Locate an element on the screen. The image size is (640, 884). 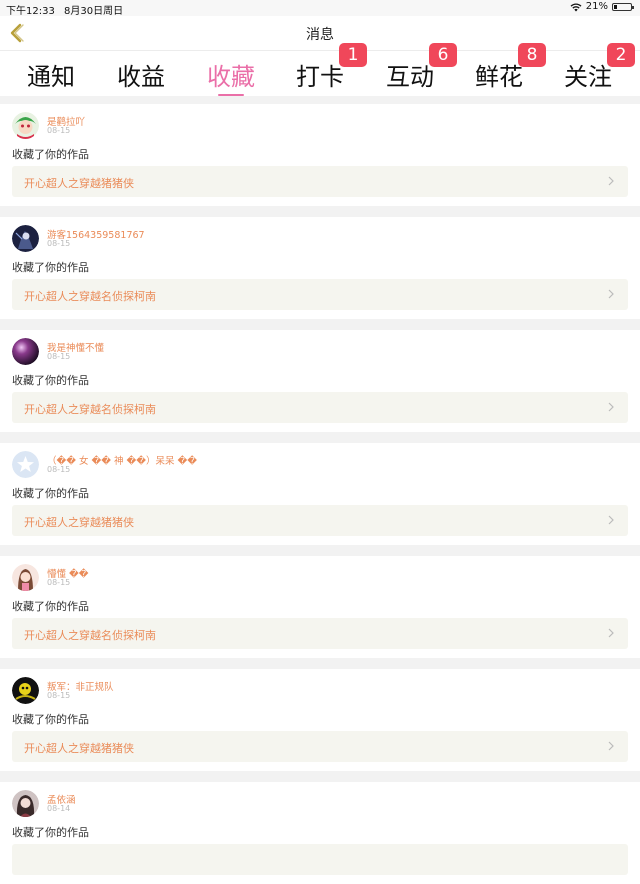
tab-label: 互动 is located at coordinates (410, 77).